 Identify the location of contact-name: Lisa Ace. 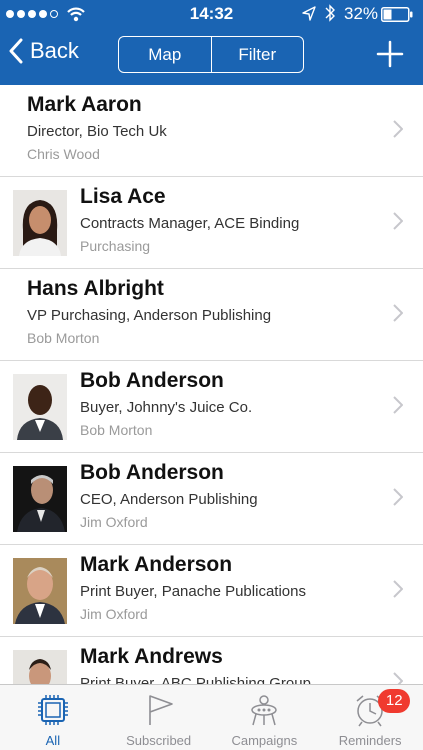
(123, 196).